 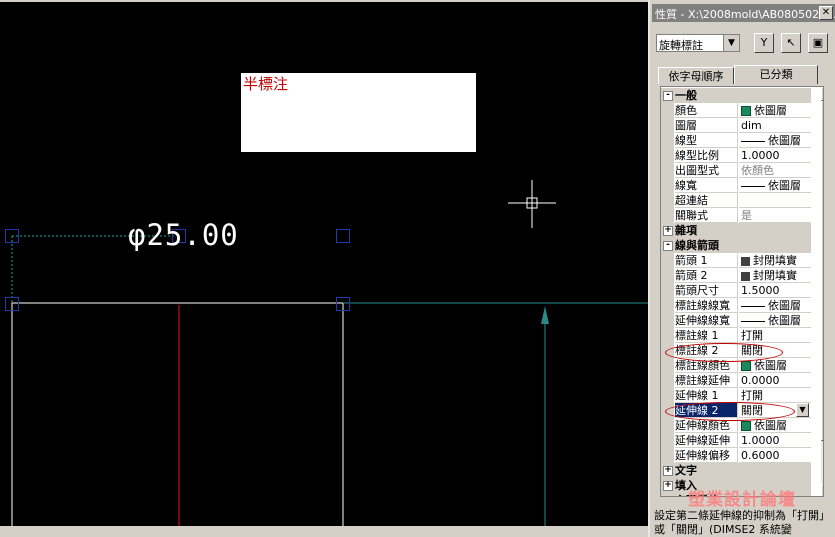 I want to click on property-row: 標註線延伸 0.0000, so click(x=736, y=380).